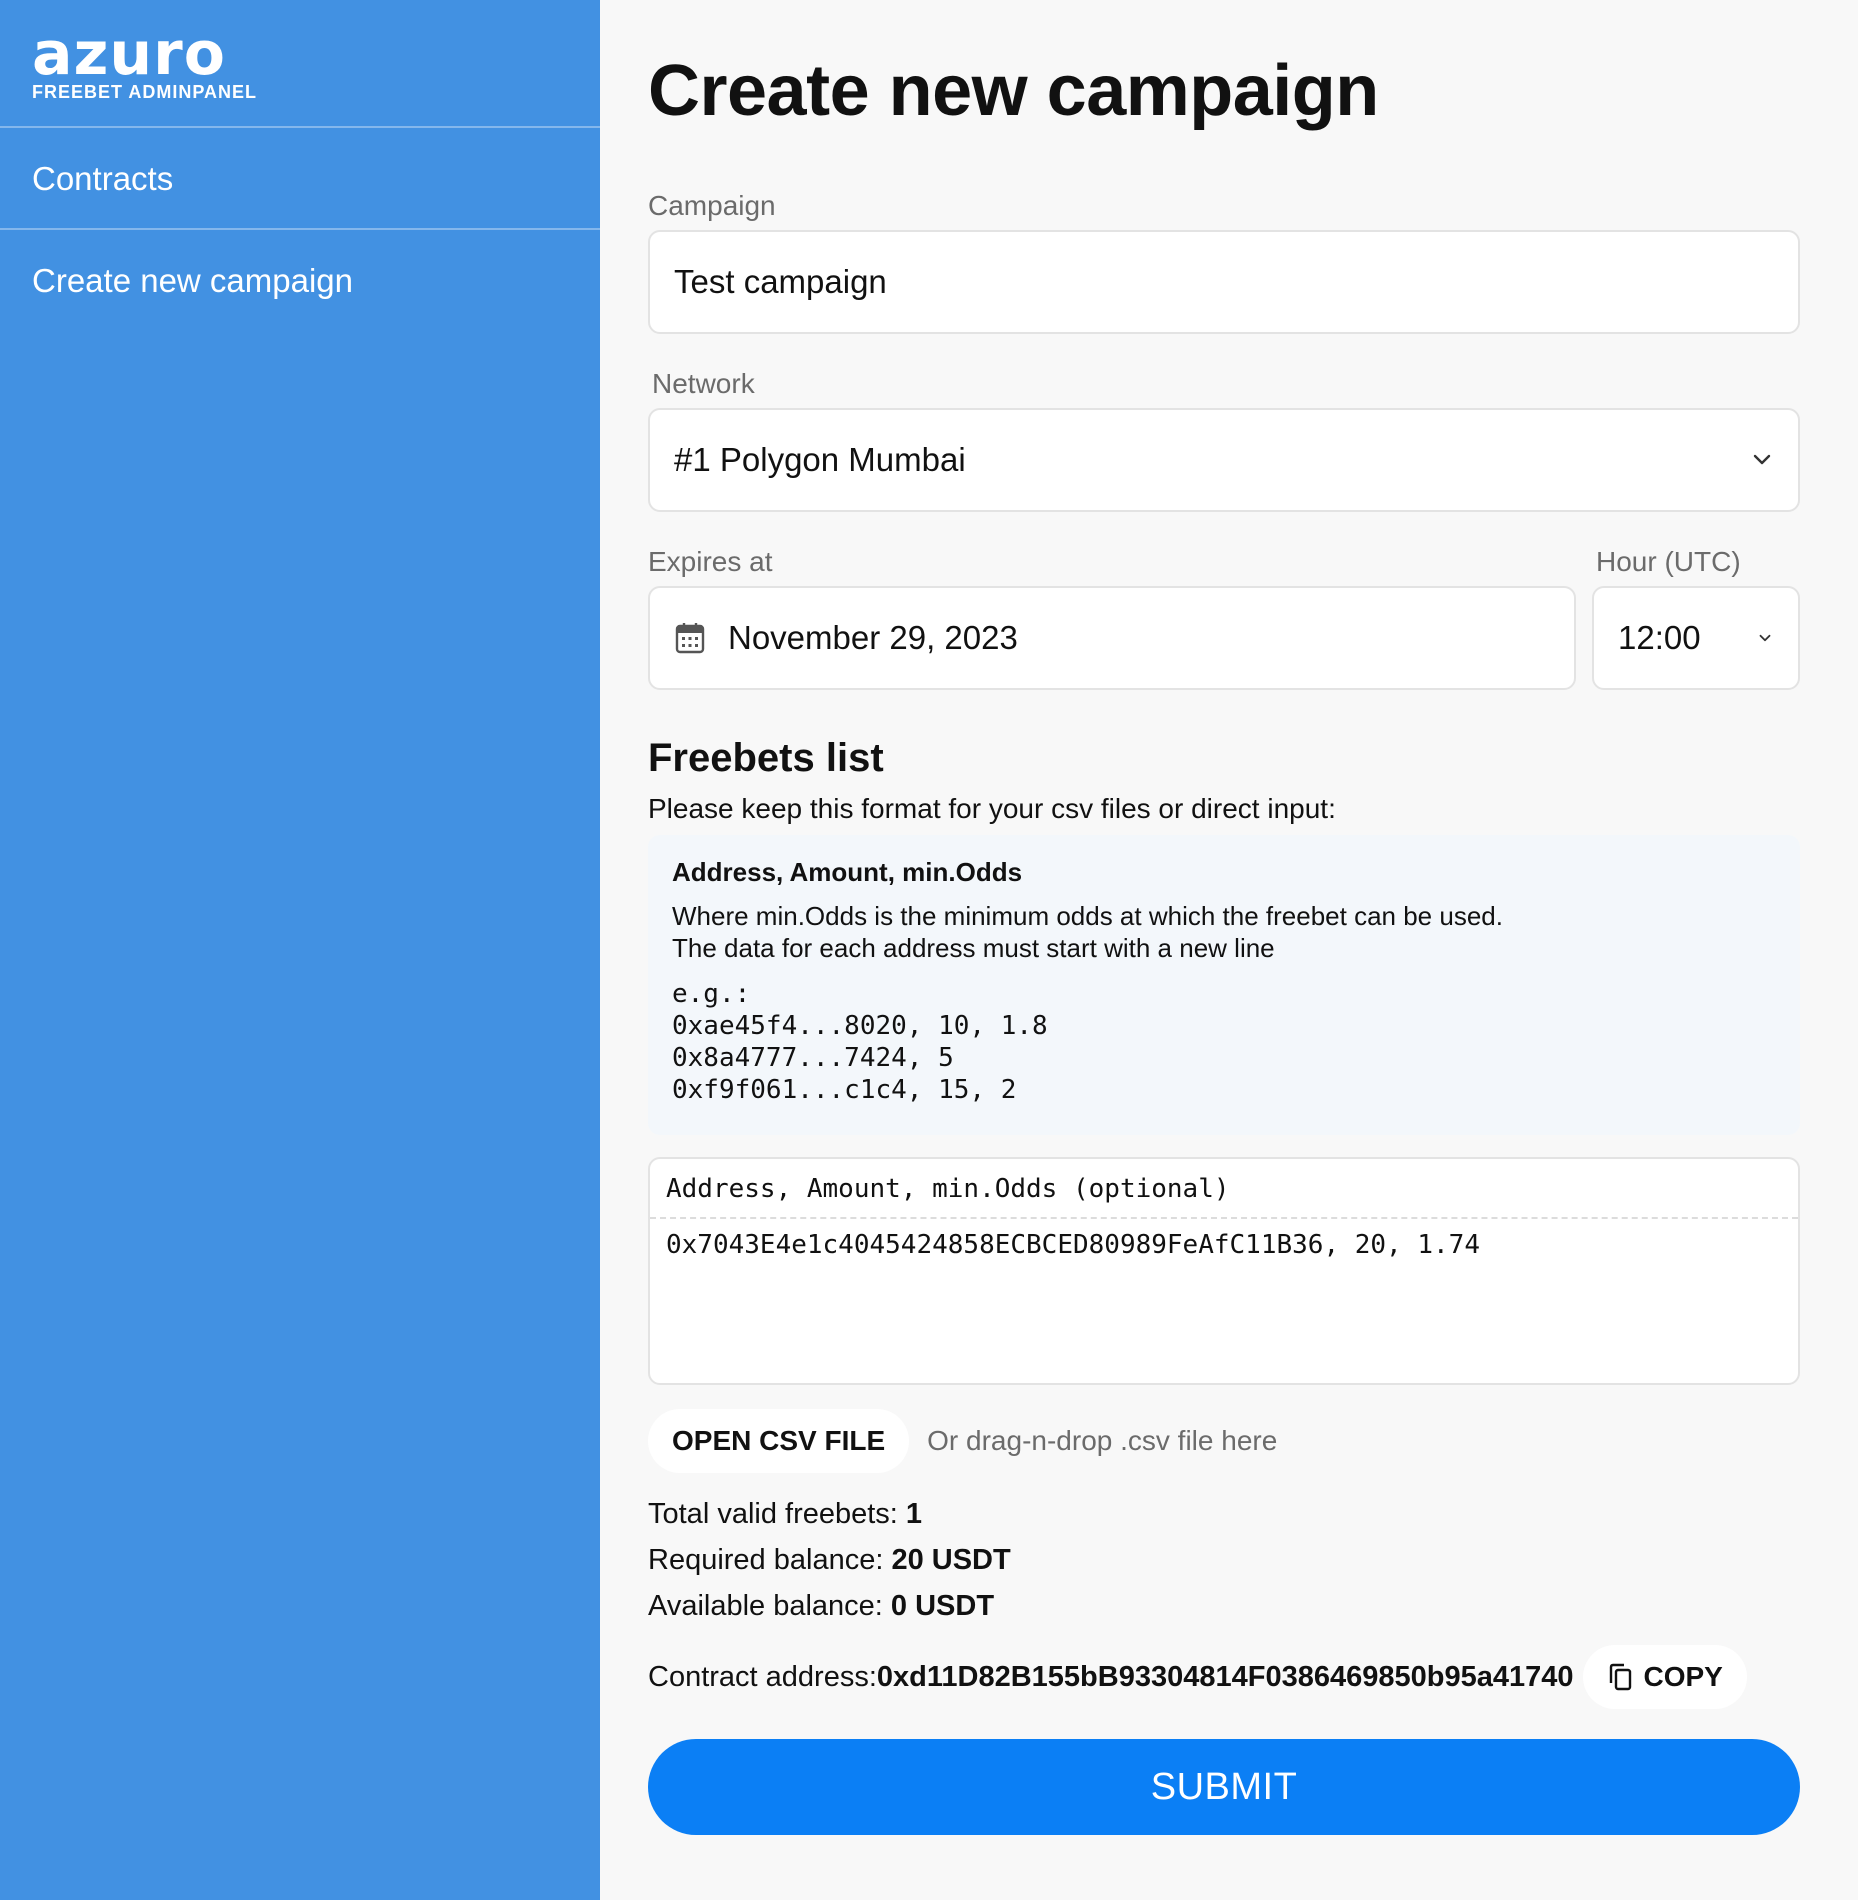 The image size is (1858, 1900). I want to click on logo-subtitle: FREEBET ADMINPANEL, so click(144, 92).